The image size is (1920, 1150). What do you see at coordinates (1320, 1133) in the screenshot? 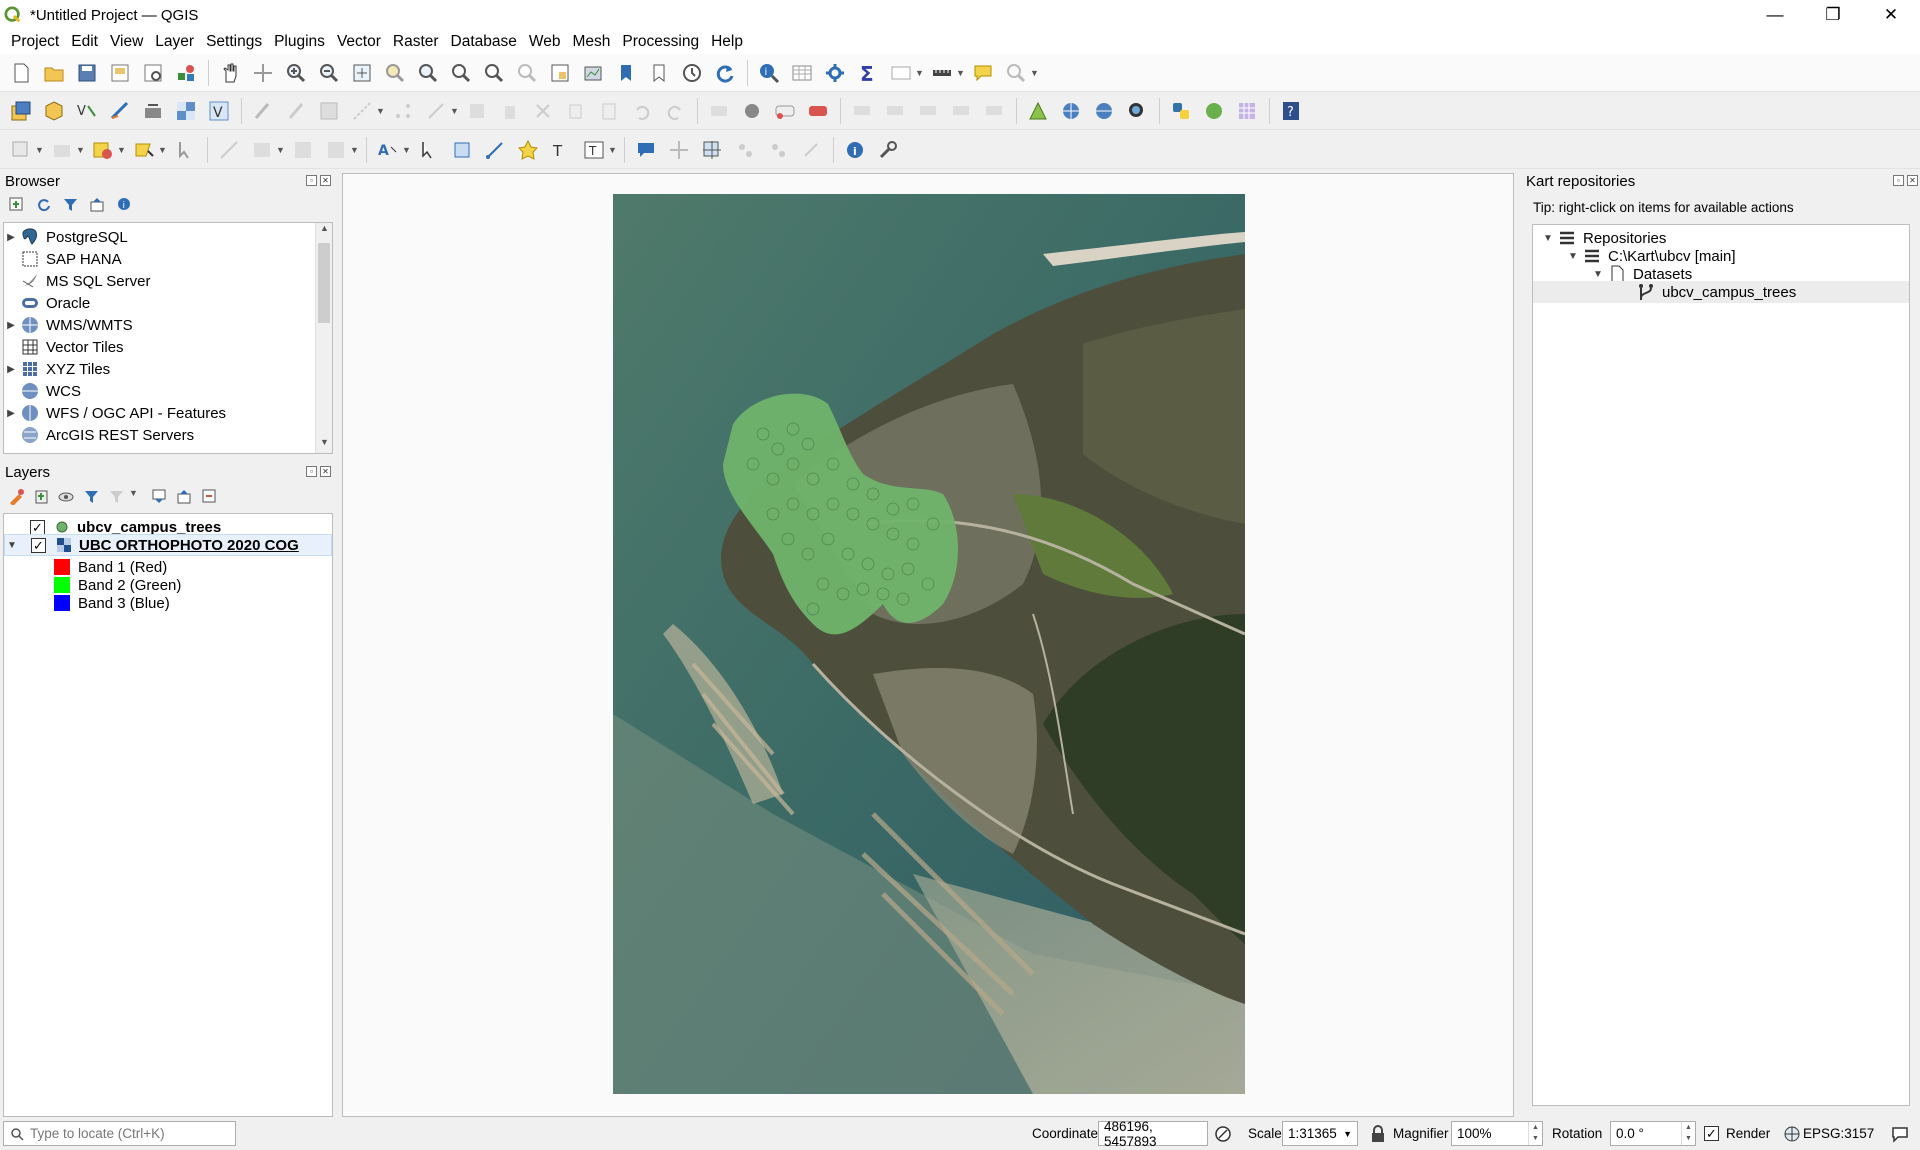
I see `scale-field: 1:31365 ▼` at bounding box center [1320, 1133].